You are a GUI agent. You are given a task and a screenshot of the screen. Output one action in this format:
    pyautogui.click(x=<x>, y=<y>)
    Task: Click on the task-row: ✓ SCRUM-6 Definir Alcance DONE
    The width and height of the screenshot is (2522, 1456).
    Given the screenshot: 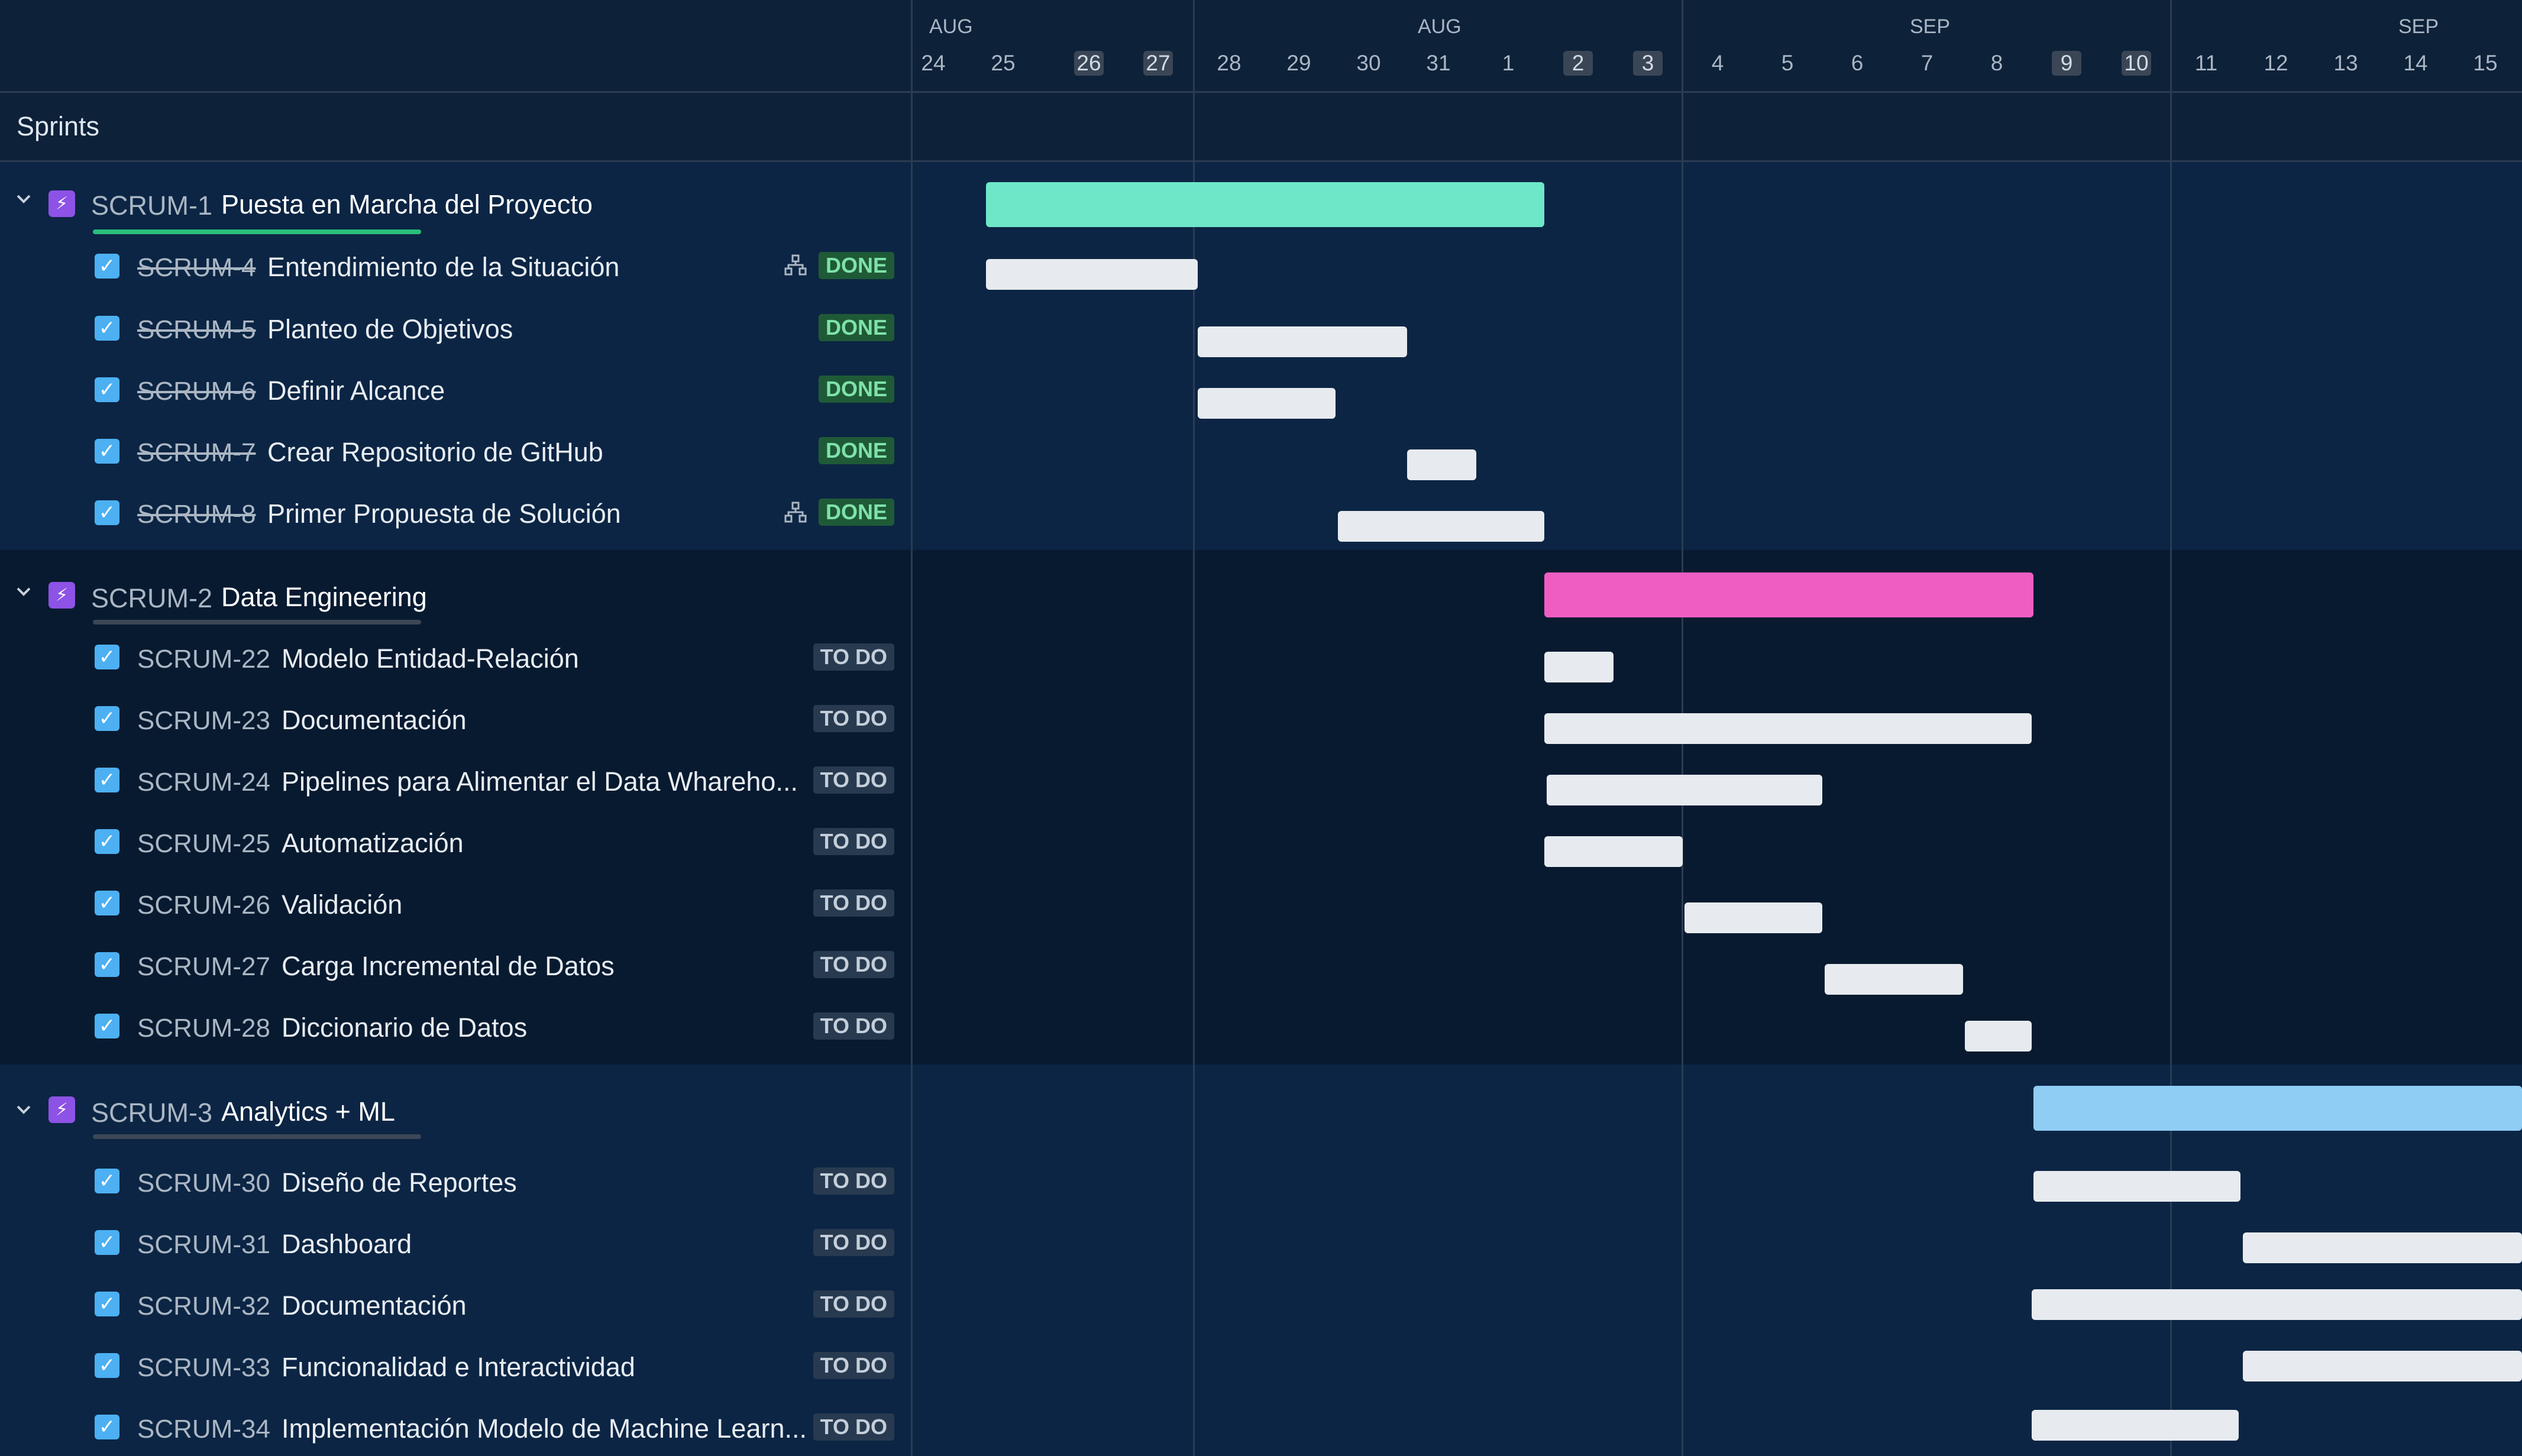 What is the action you would take?
    pyautogui.click(x=455, y=389)
    